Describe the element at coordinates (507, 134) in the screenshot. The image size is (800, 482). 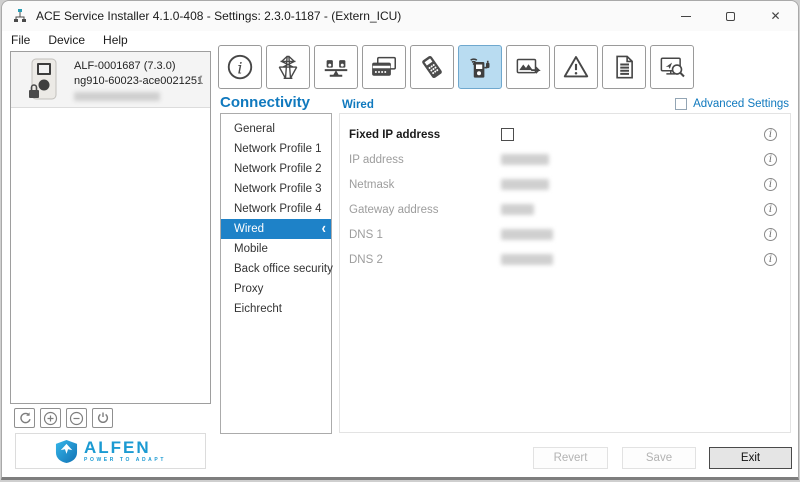
I see `fixed-ip-checkbox` at that location.